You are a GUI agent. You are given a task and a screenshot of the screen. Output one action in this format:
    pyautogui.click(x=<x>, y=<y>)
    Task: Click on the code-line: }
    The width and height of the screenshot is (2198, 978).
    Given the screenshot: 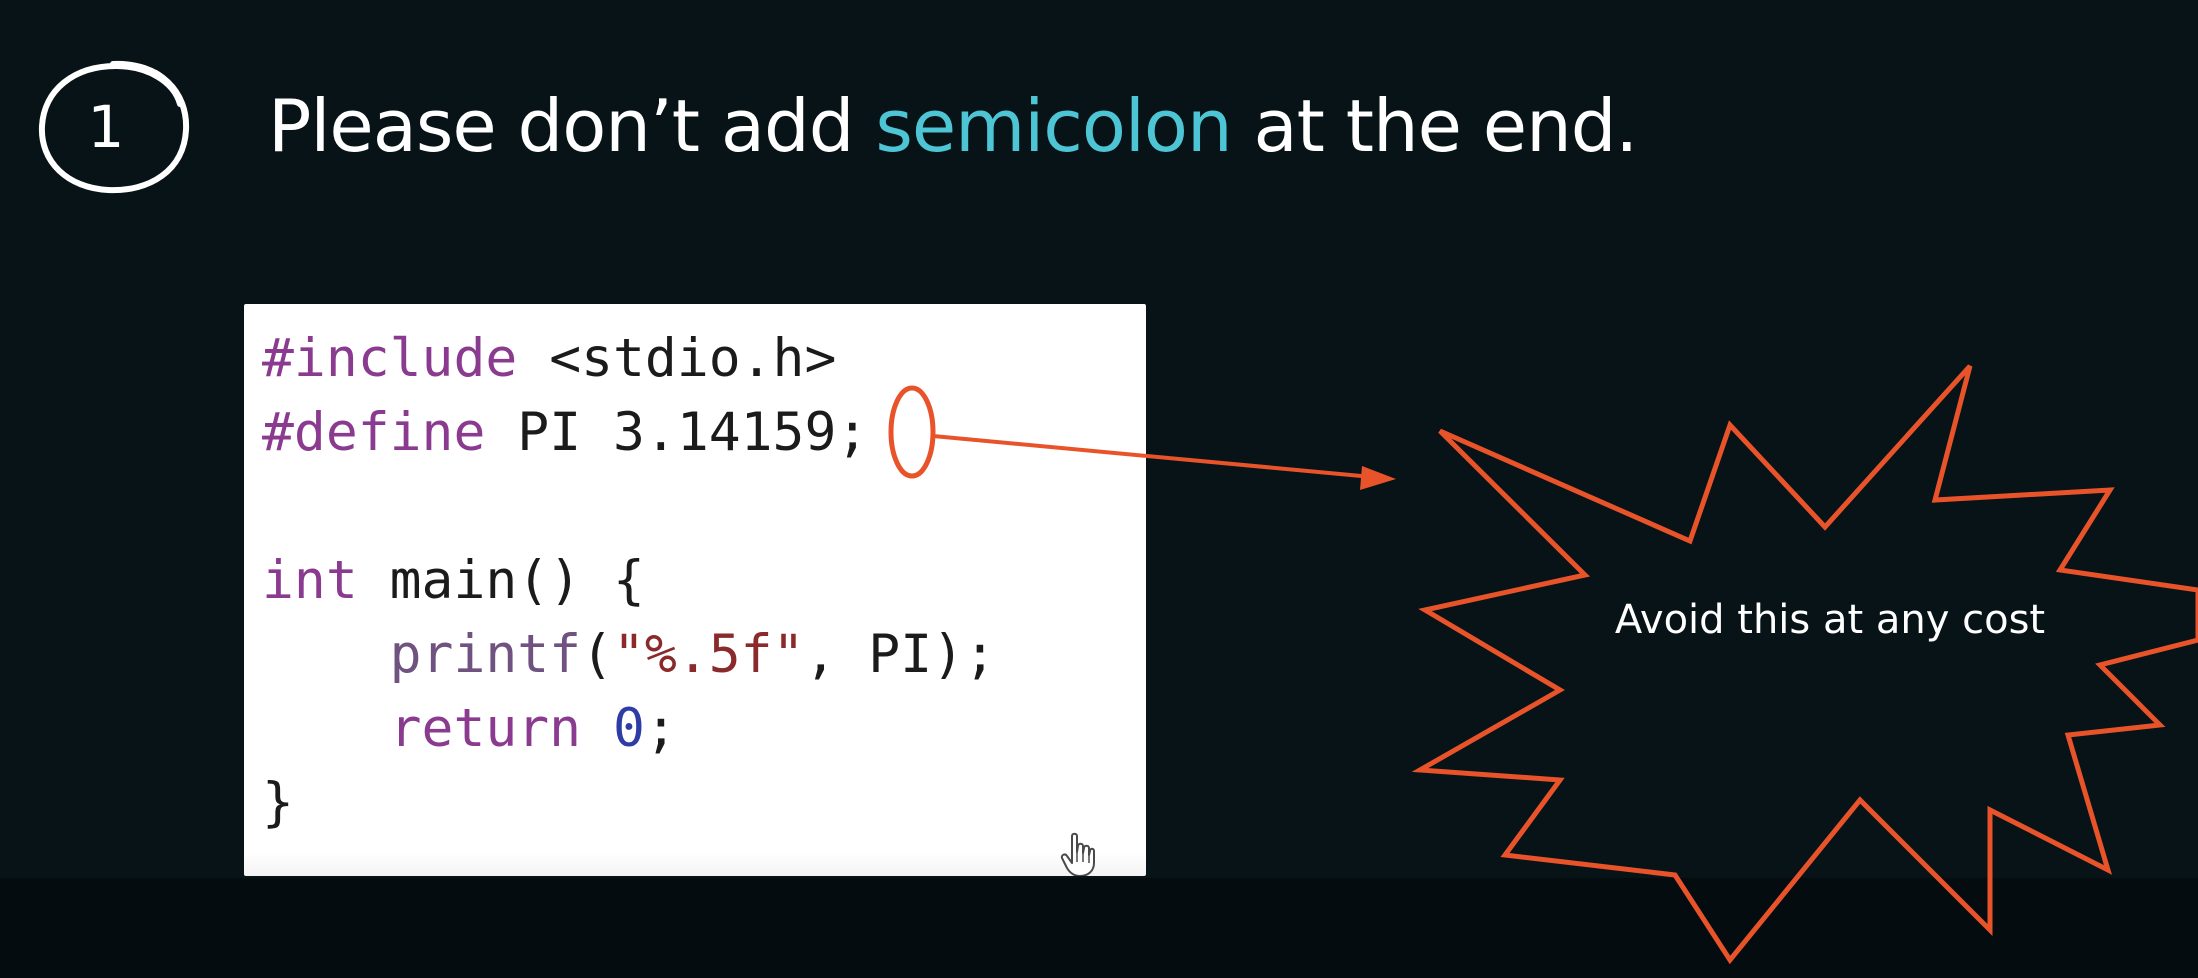 What is the action you would take?
    pyautogui.click(x=629, y=803)
    